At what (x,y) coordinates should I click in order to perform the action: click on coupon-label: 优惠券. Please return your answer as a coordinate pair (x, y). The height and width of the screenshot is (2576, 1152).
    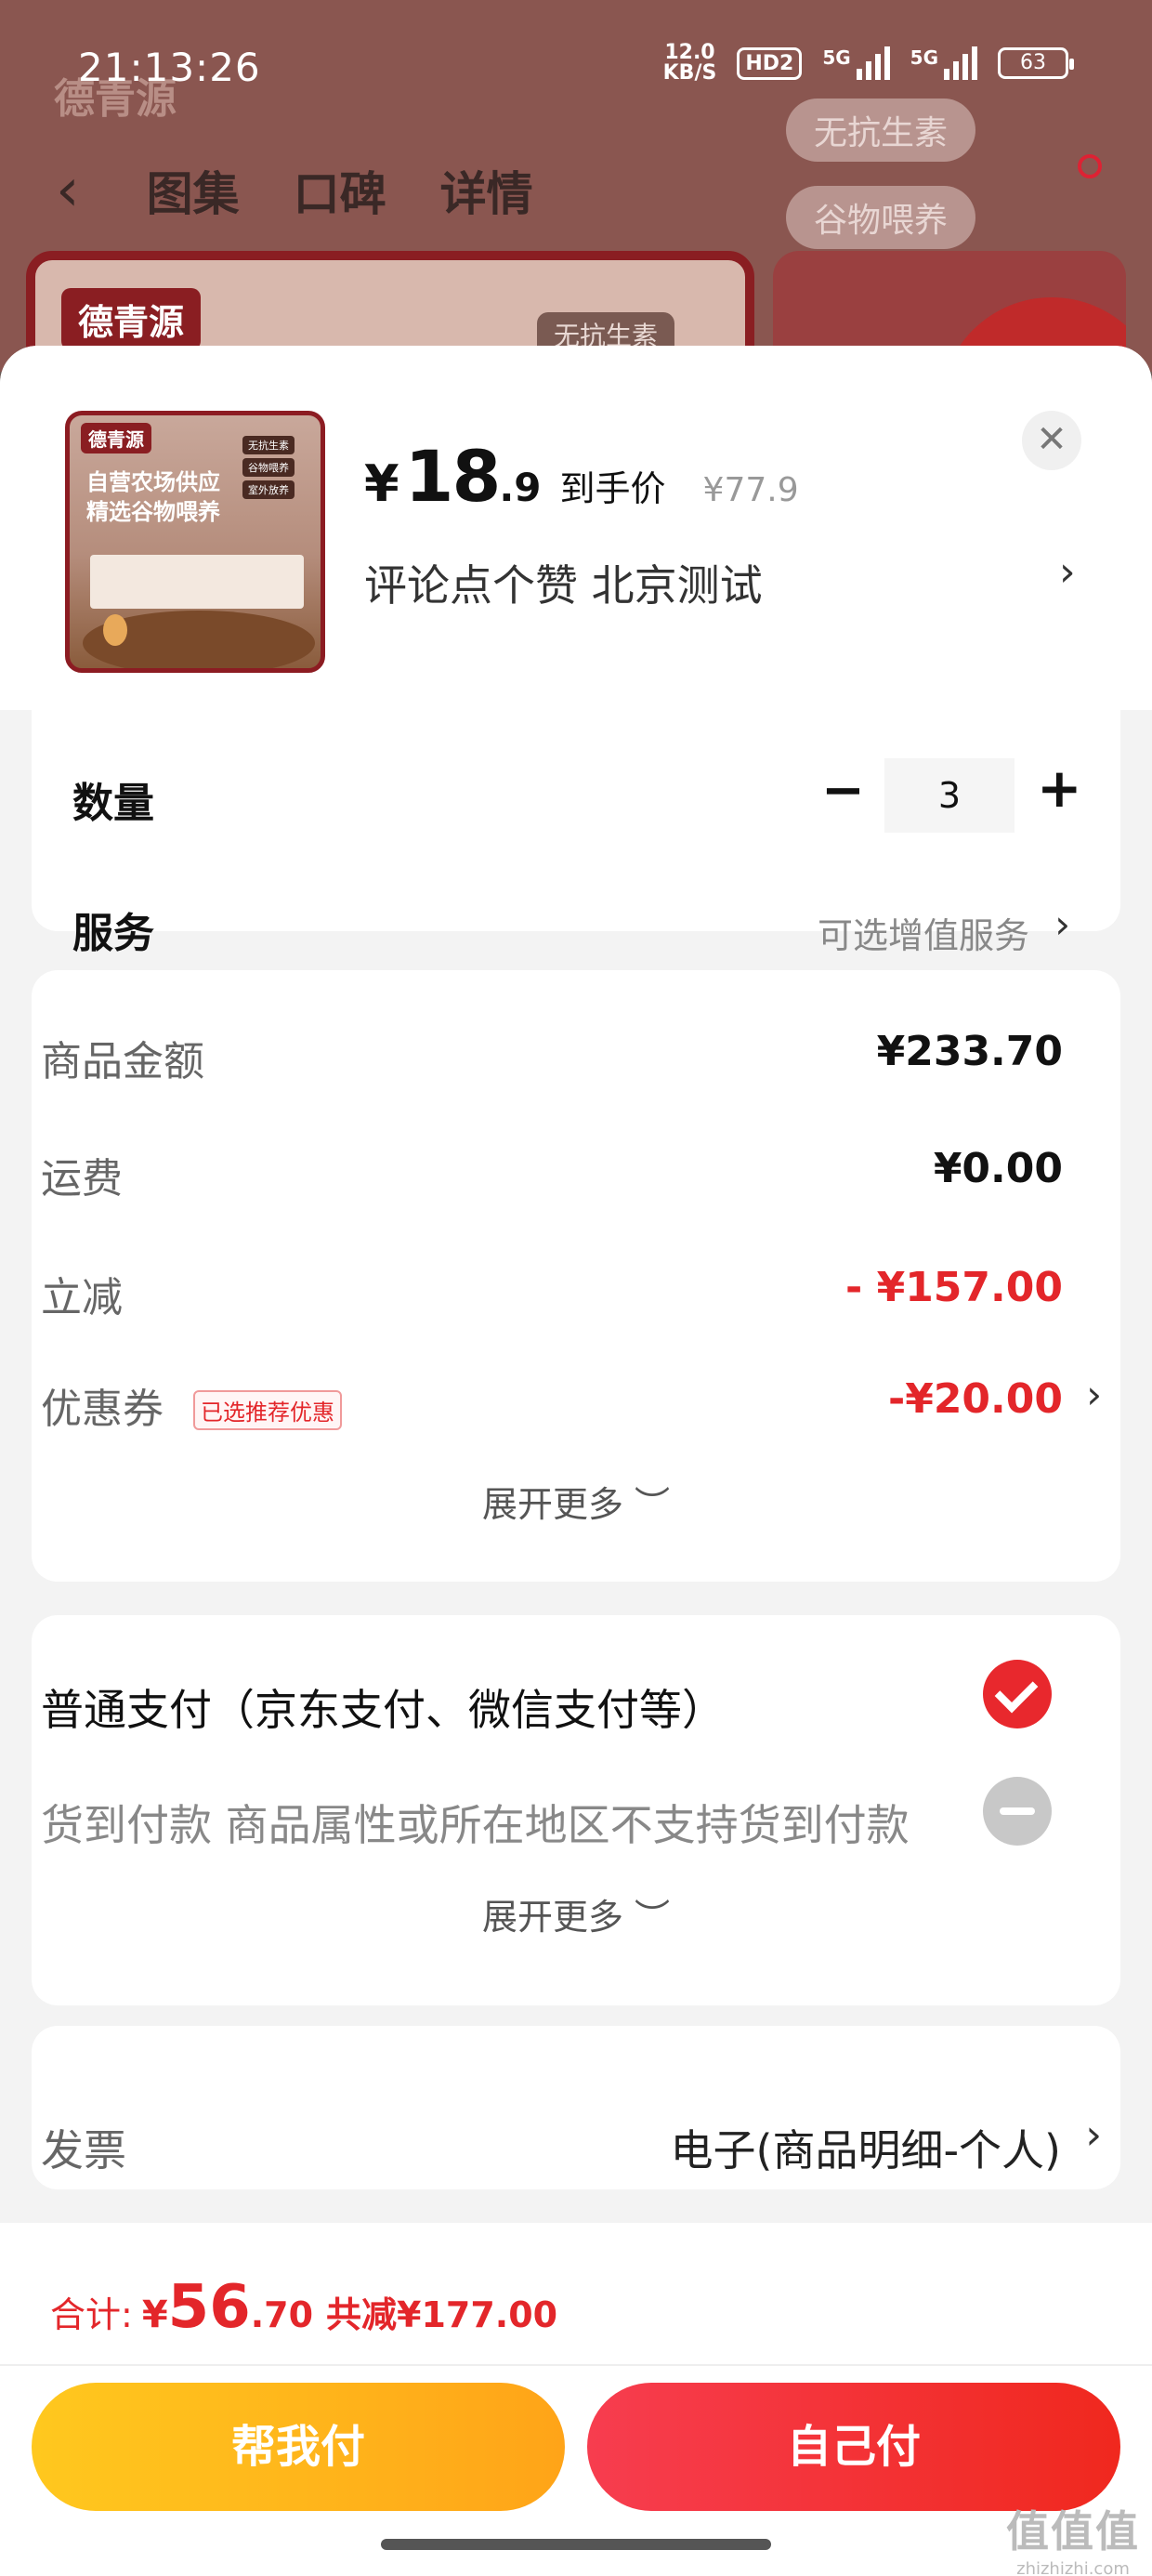
    Looking at the image, I should click on (102, 1409).